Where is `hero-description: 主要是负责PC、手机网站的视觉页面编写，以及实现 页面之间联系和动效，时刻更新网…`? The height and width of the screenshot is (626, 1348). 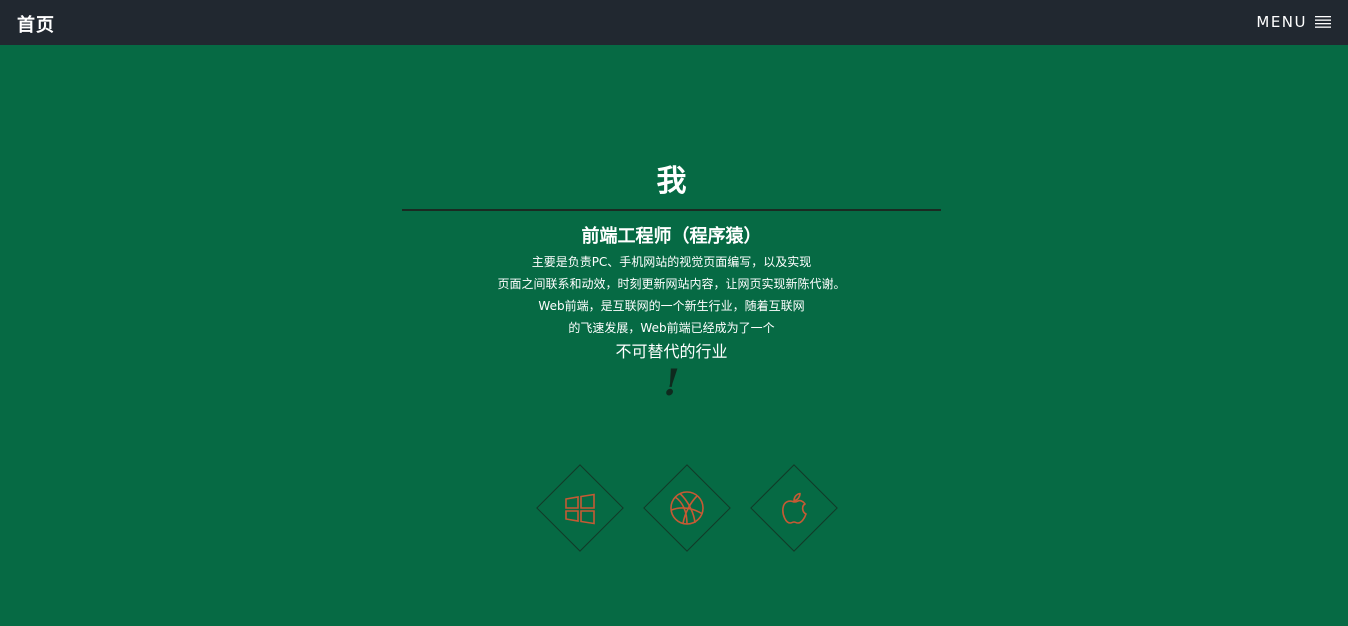 hero-description: 主要是负责PC、手机网站的视觉页面编写，以及实现 页面之间联系和动效，时刻更新网… is located at coordinates (671, 295).